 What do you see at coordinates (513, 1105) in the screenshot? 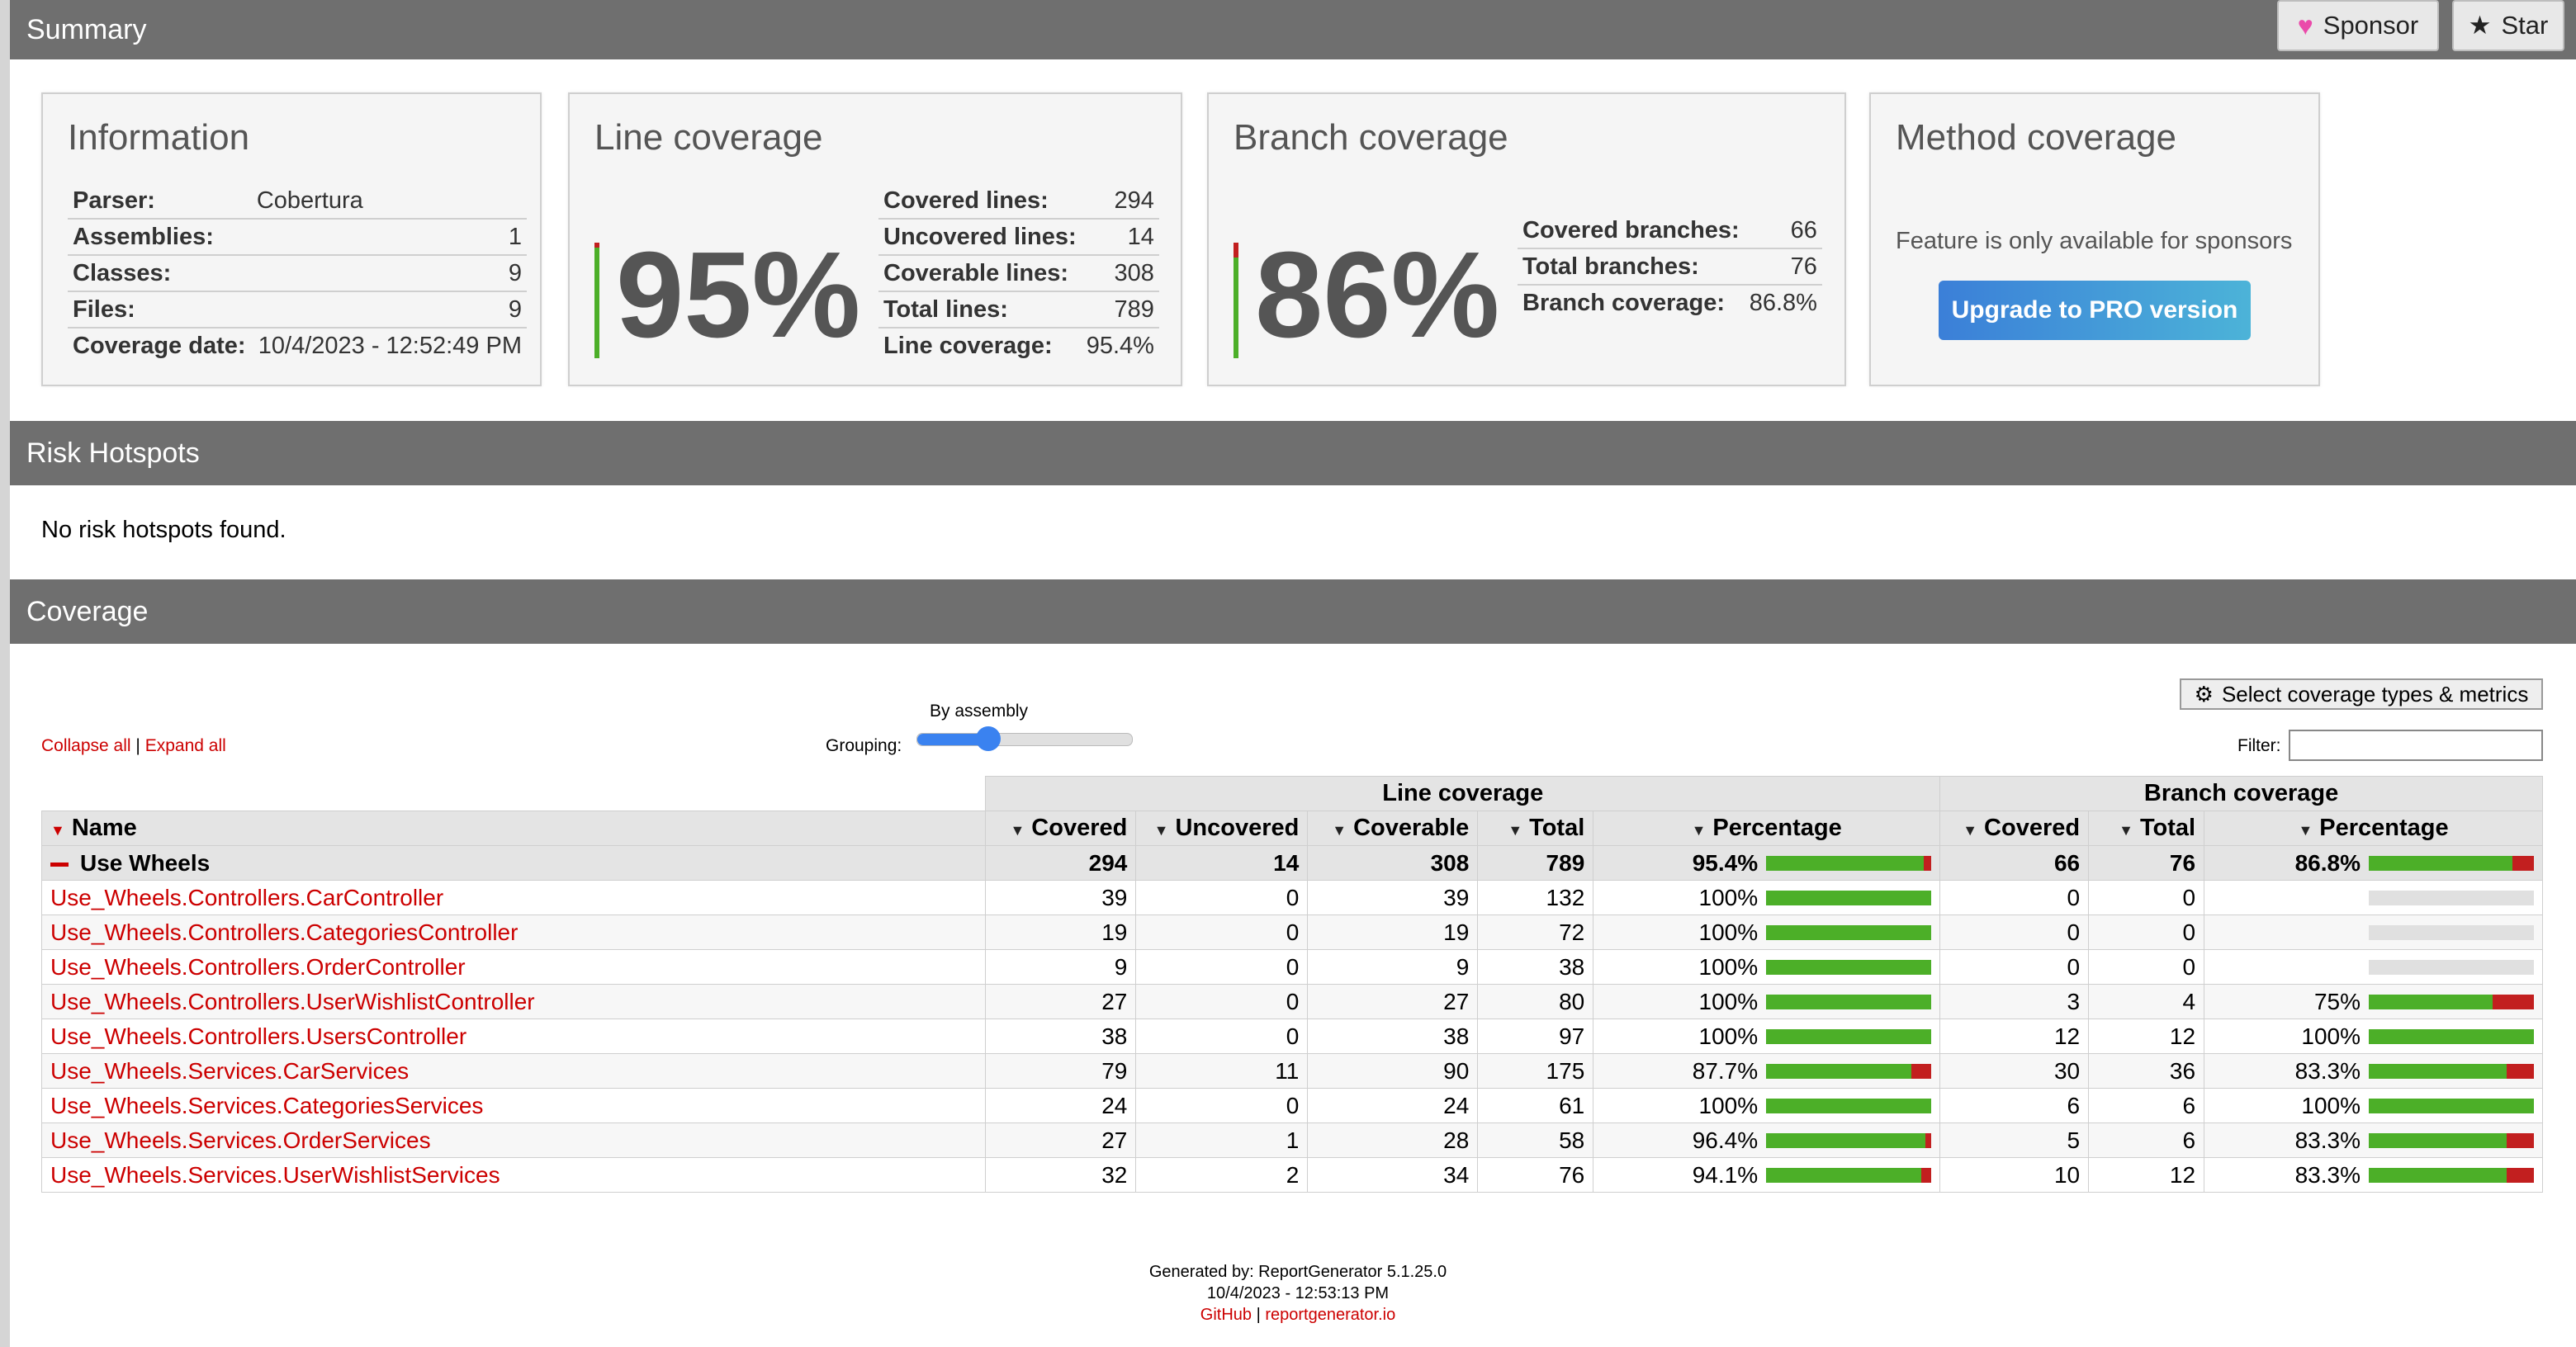
I see `class-name-cell: Use_Wheels.Services.CategoriesServices` at bounding box center [513, 1105].